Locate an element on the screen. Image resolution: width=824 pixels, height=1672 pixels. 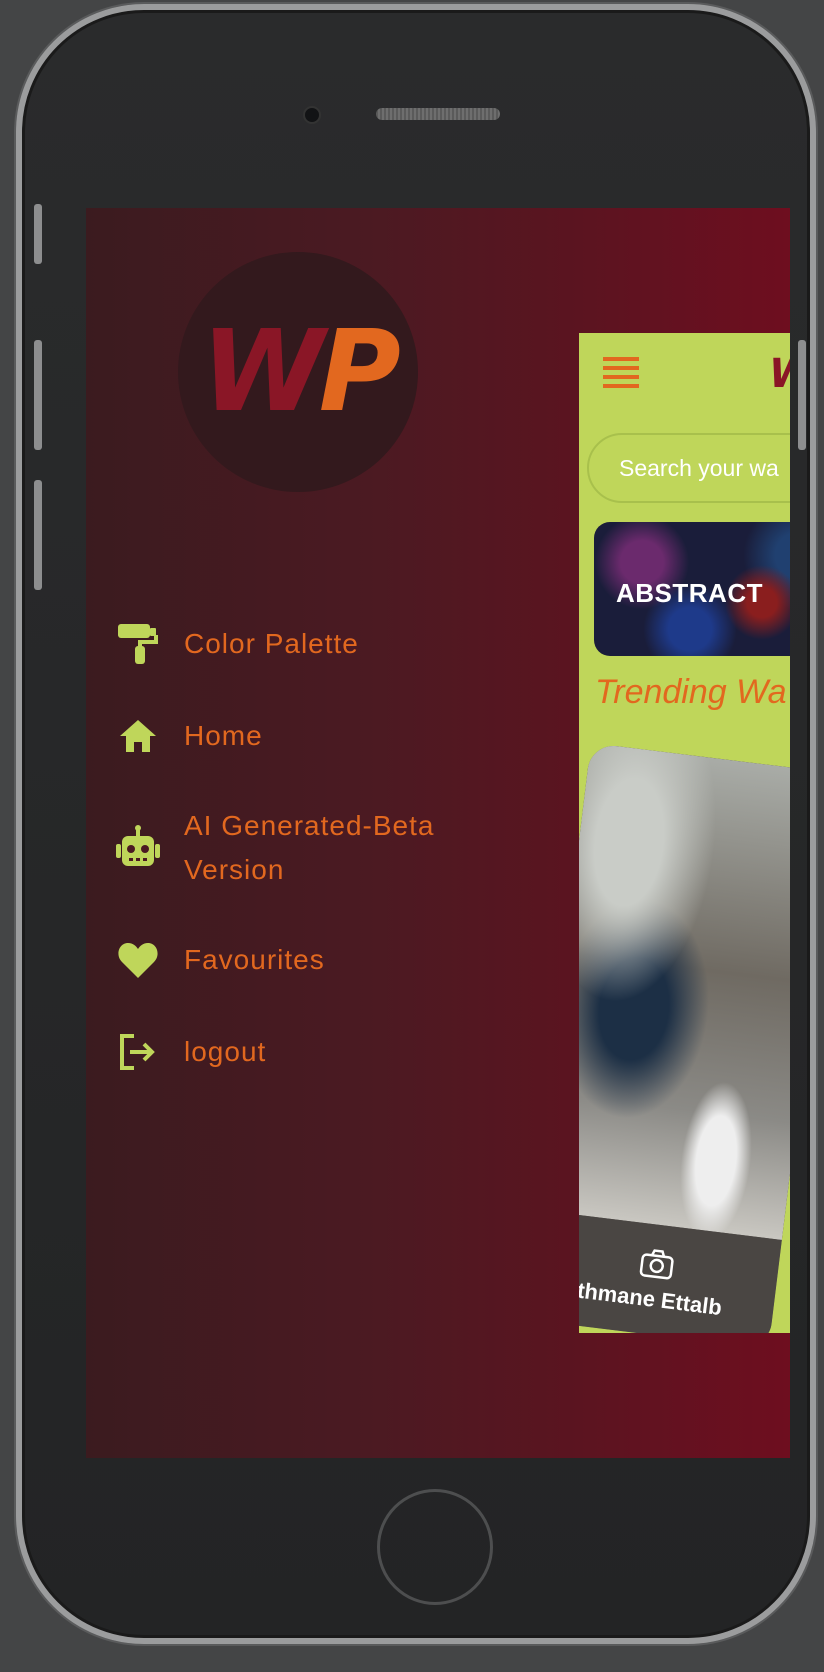
earpiece-speaker is located at coordinates (438, 114).